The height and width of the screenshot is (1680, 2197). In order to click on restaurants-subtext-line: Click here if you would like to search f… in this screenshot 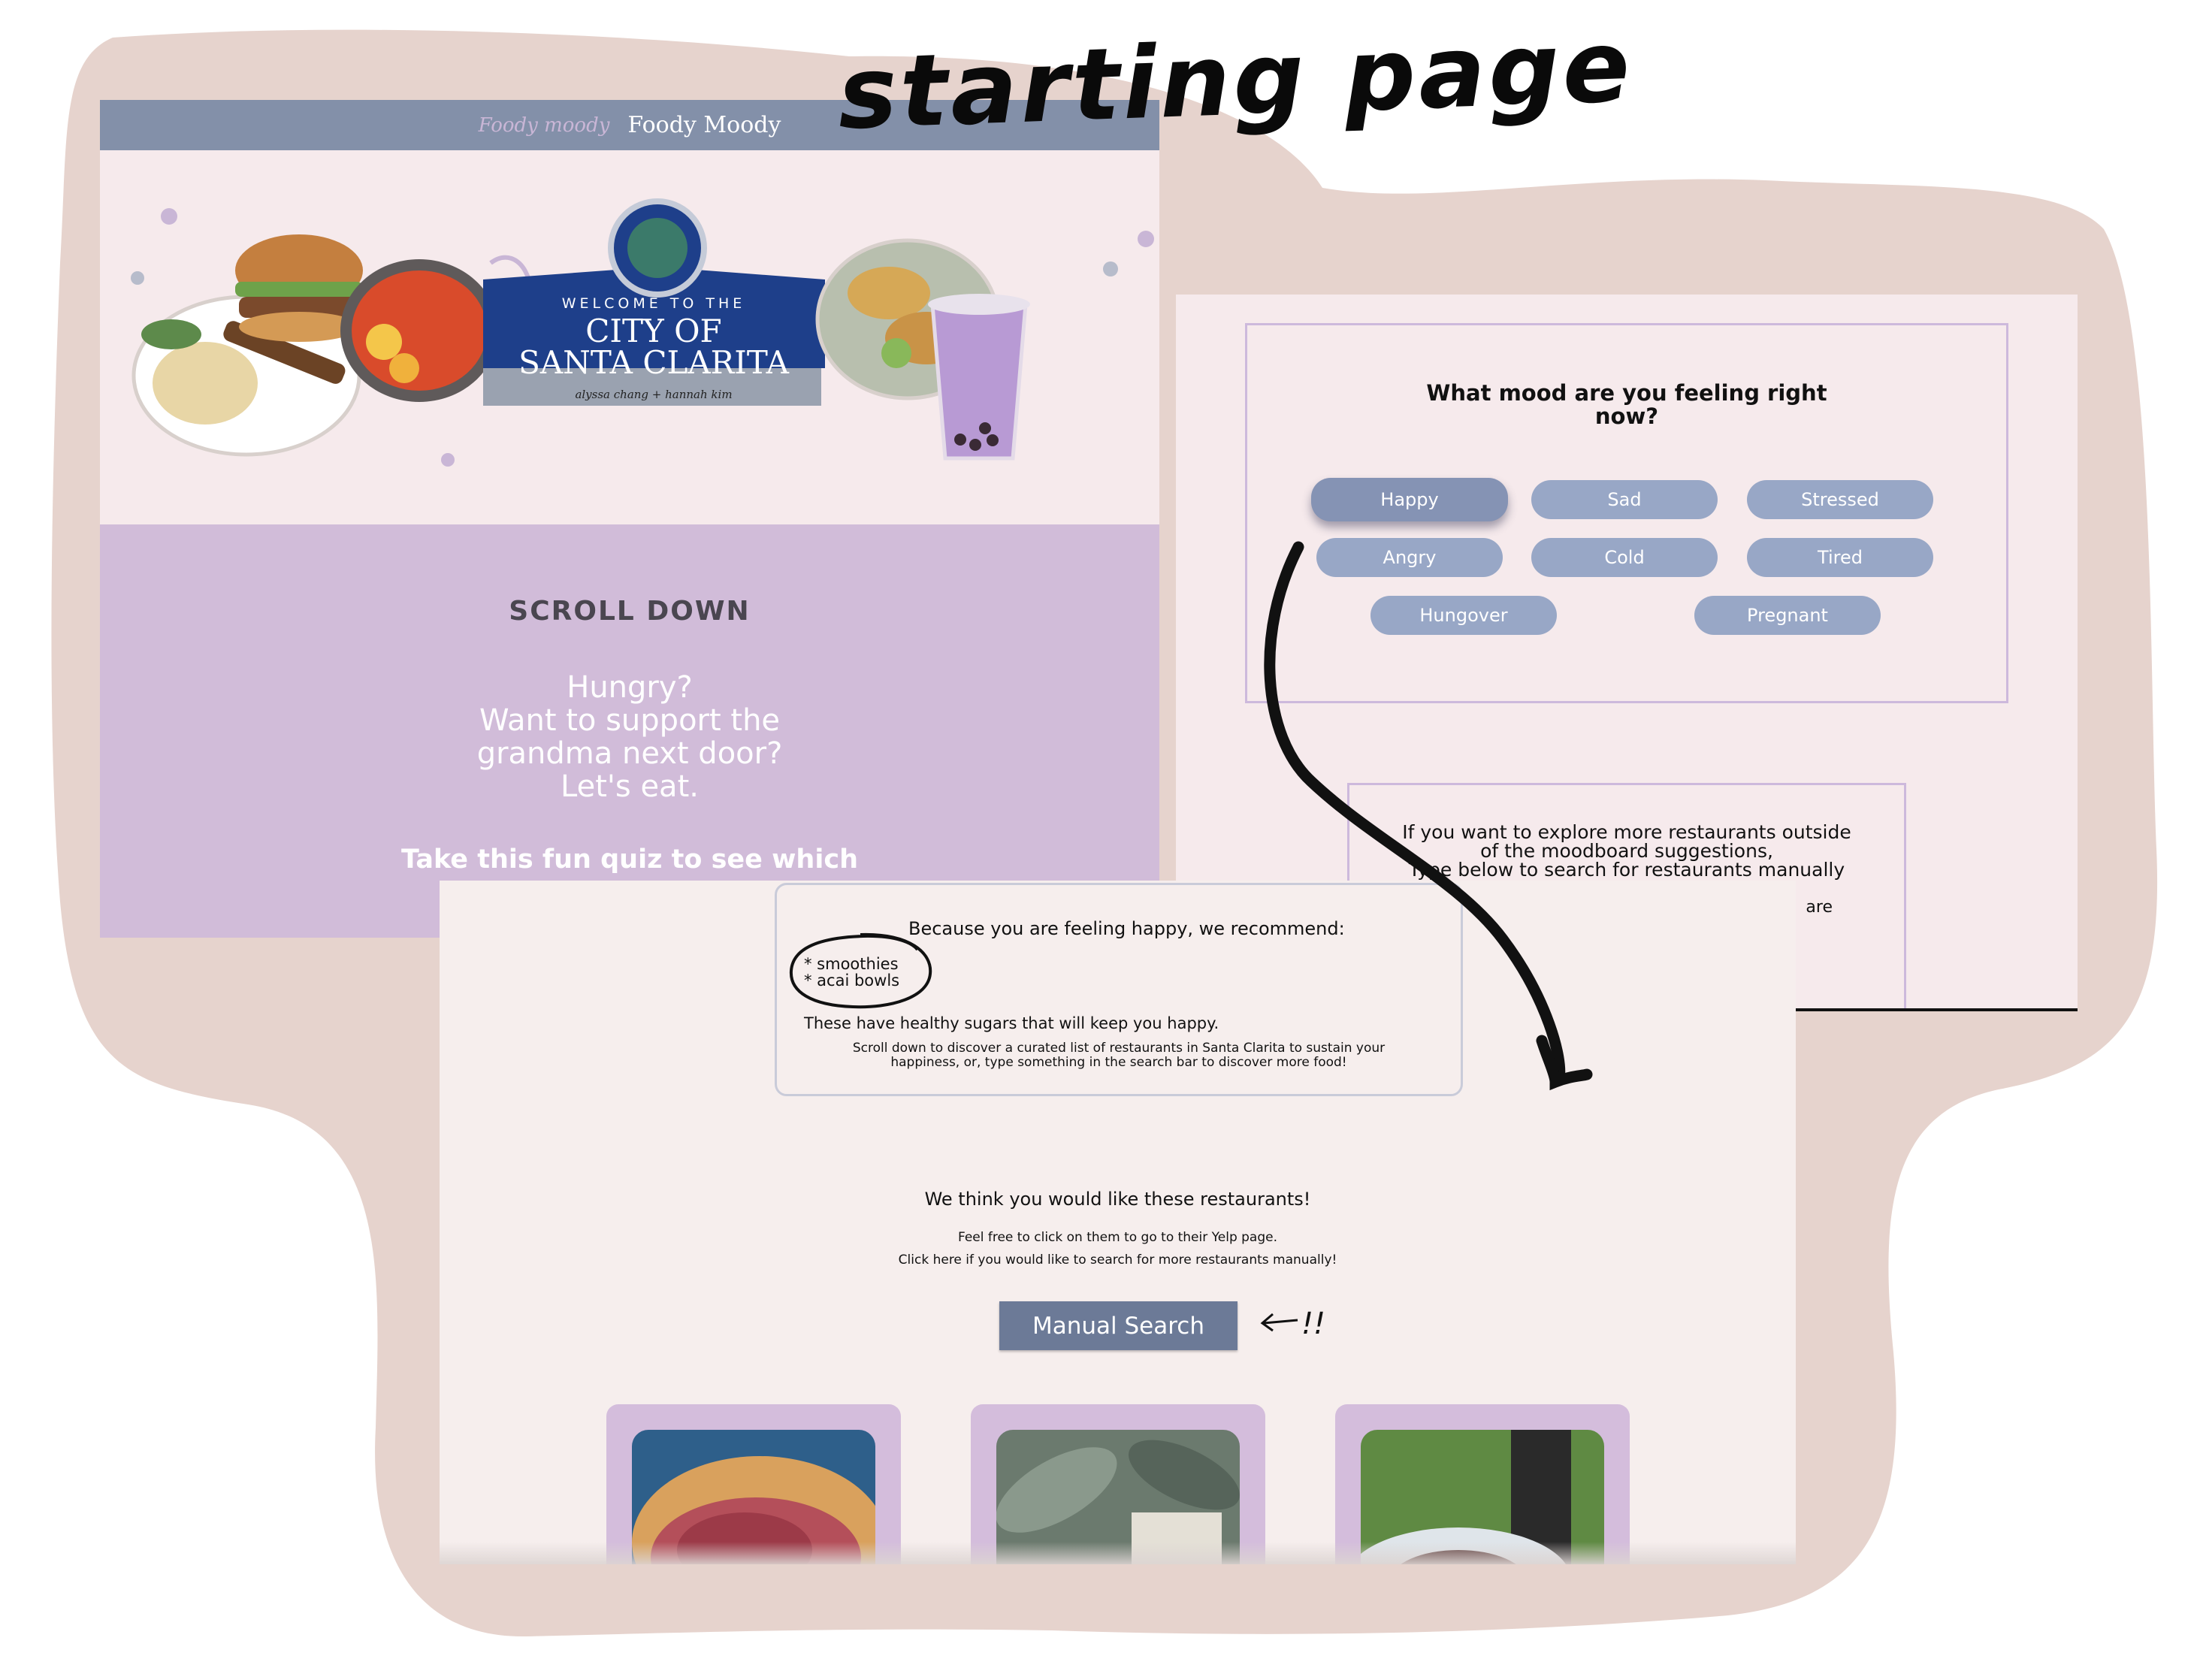, I will do `click(1117, 1260)`.